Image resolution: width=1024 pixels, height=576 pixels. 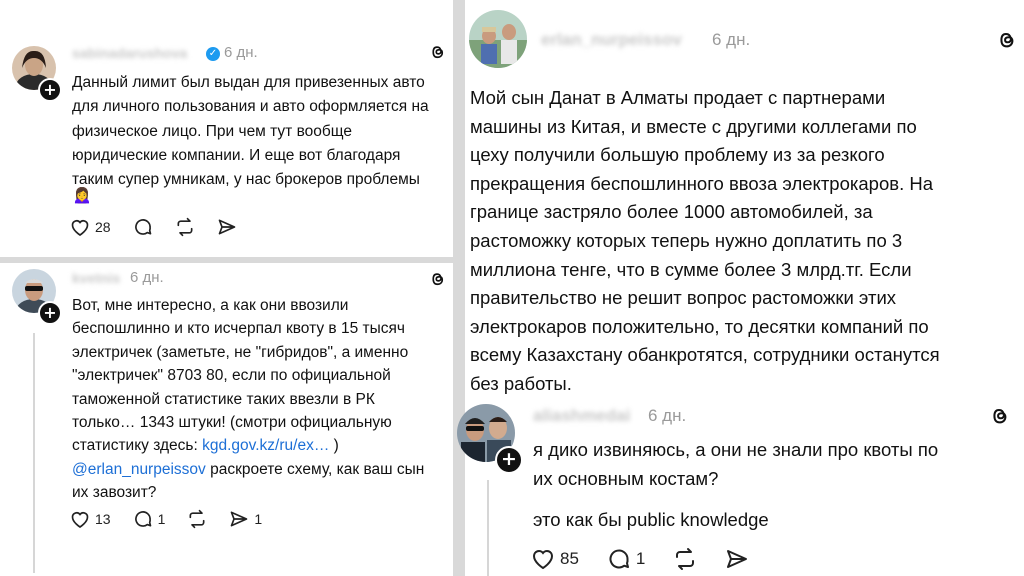 I want to click on vertical-divider, so click(x=459, y=288).